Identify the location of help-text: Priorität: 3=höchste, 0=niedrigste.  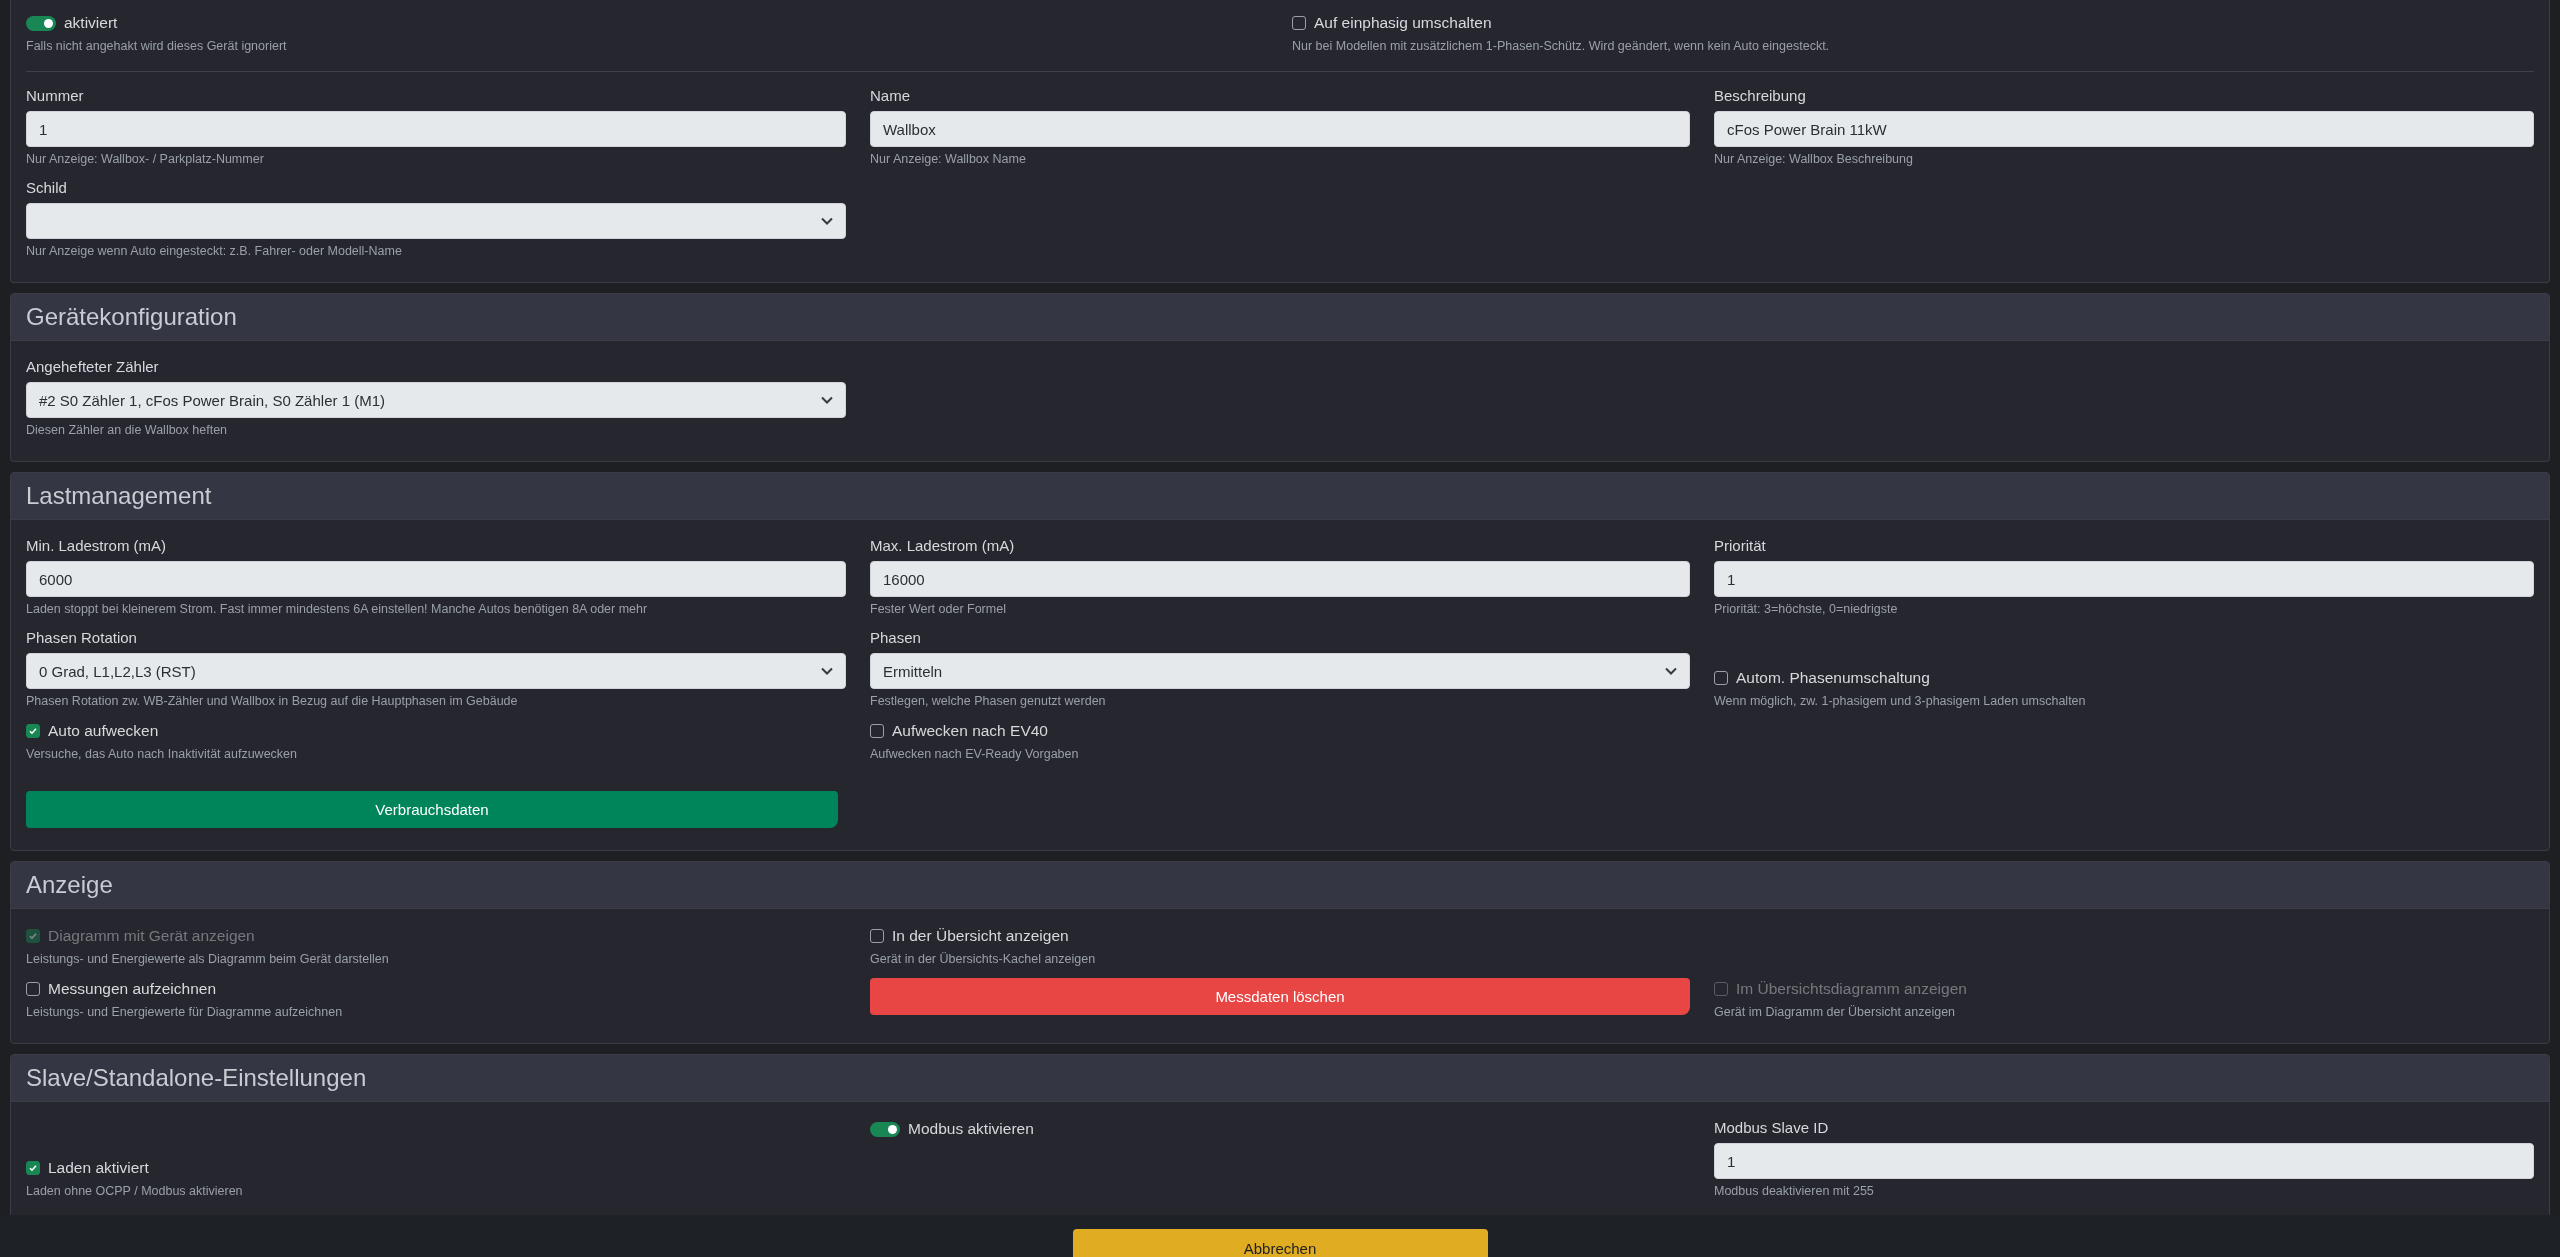
(1806, 609).